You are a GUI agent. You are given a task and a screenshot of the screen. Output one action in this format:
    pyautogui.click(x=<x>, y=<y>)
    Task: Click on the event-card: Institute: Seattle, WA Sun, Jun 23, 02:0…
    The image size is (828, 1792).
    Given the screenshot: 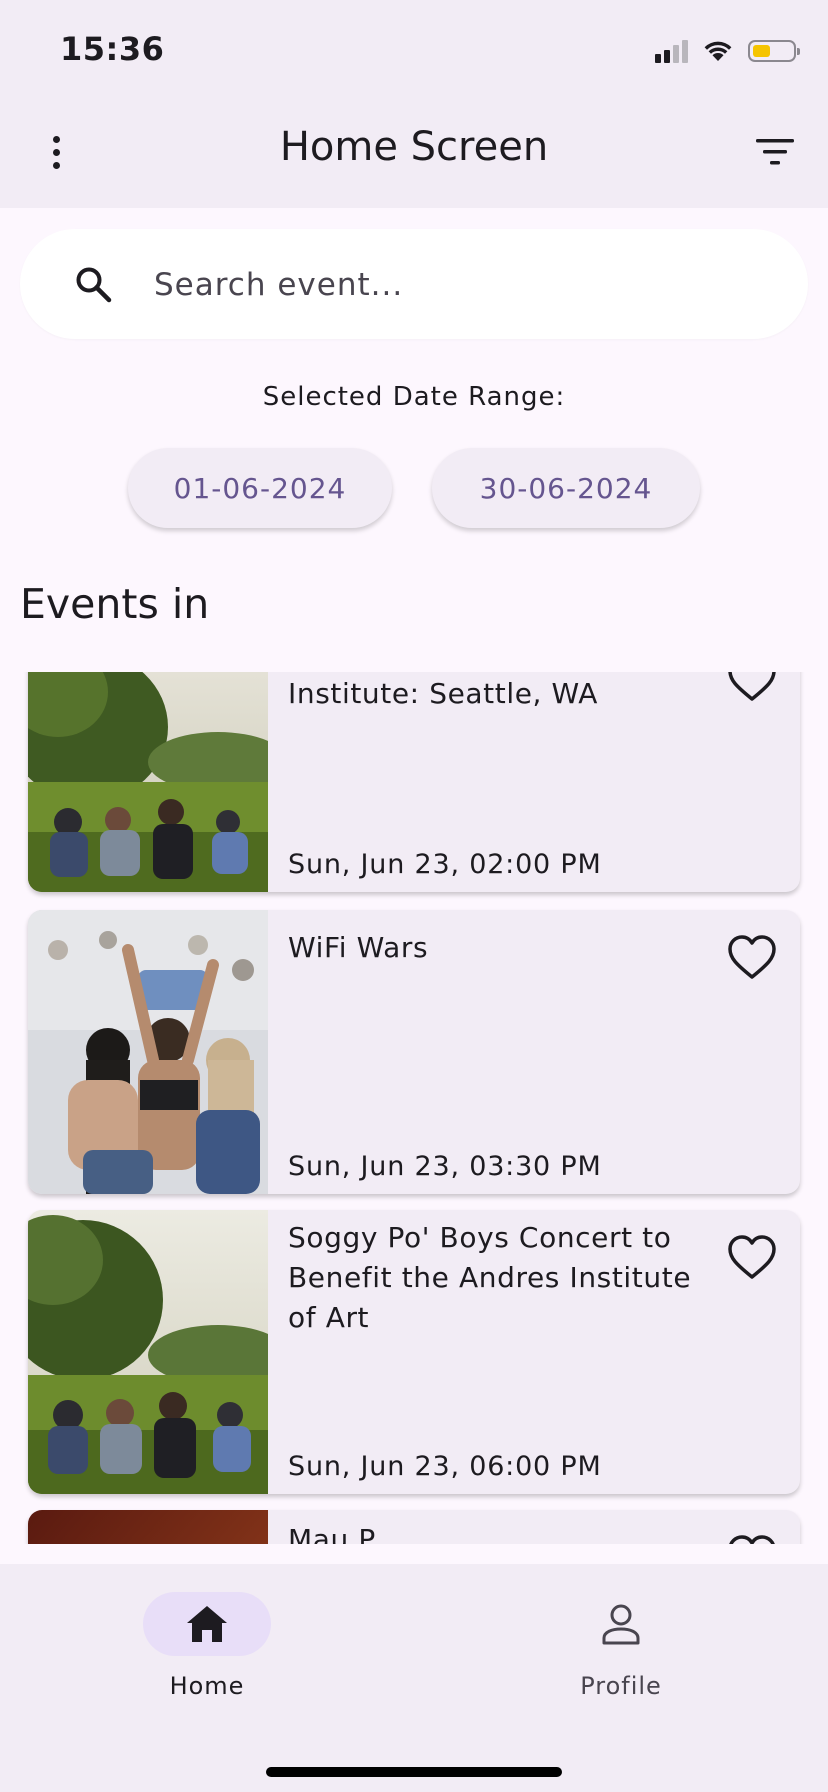 What is the action you would take?
    pyautogui.click(x=414, y=782)
    